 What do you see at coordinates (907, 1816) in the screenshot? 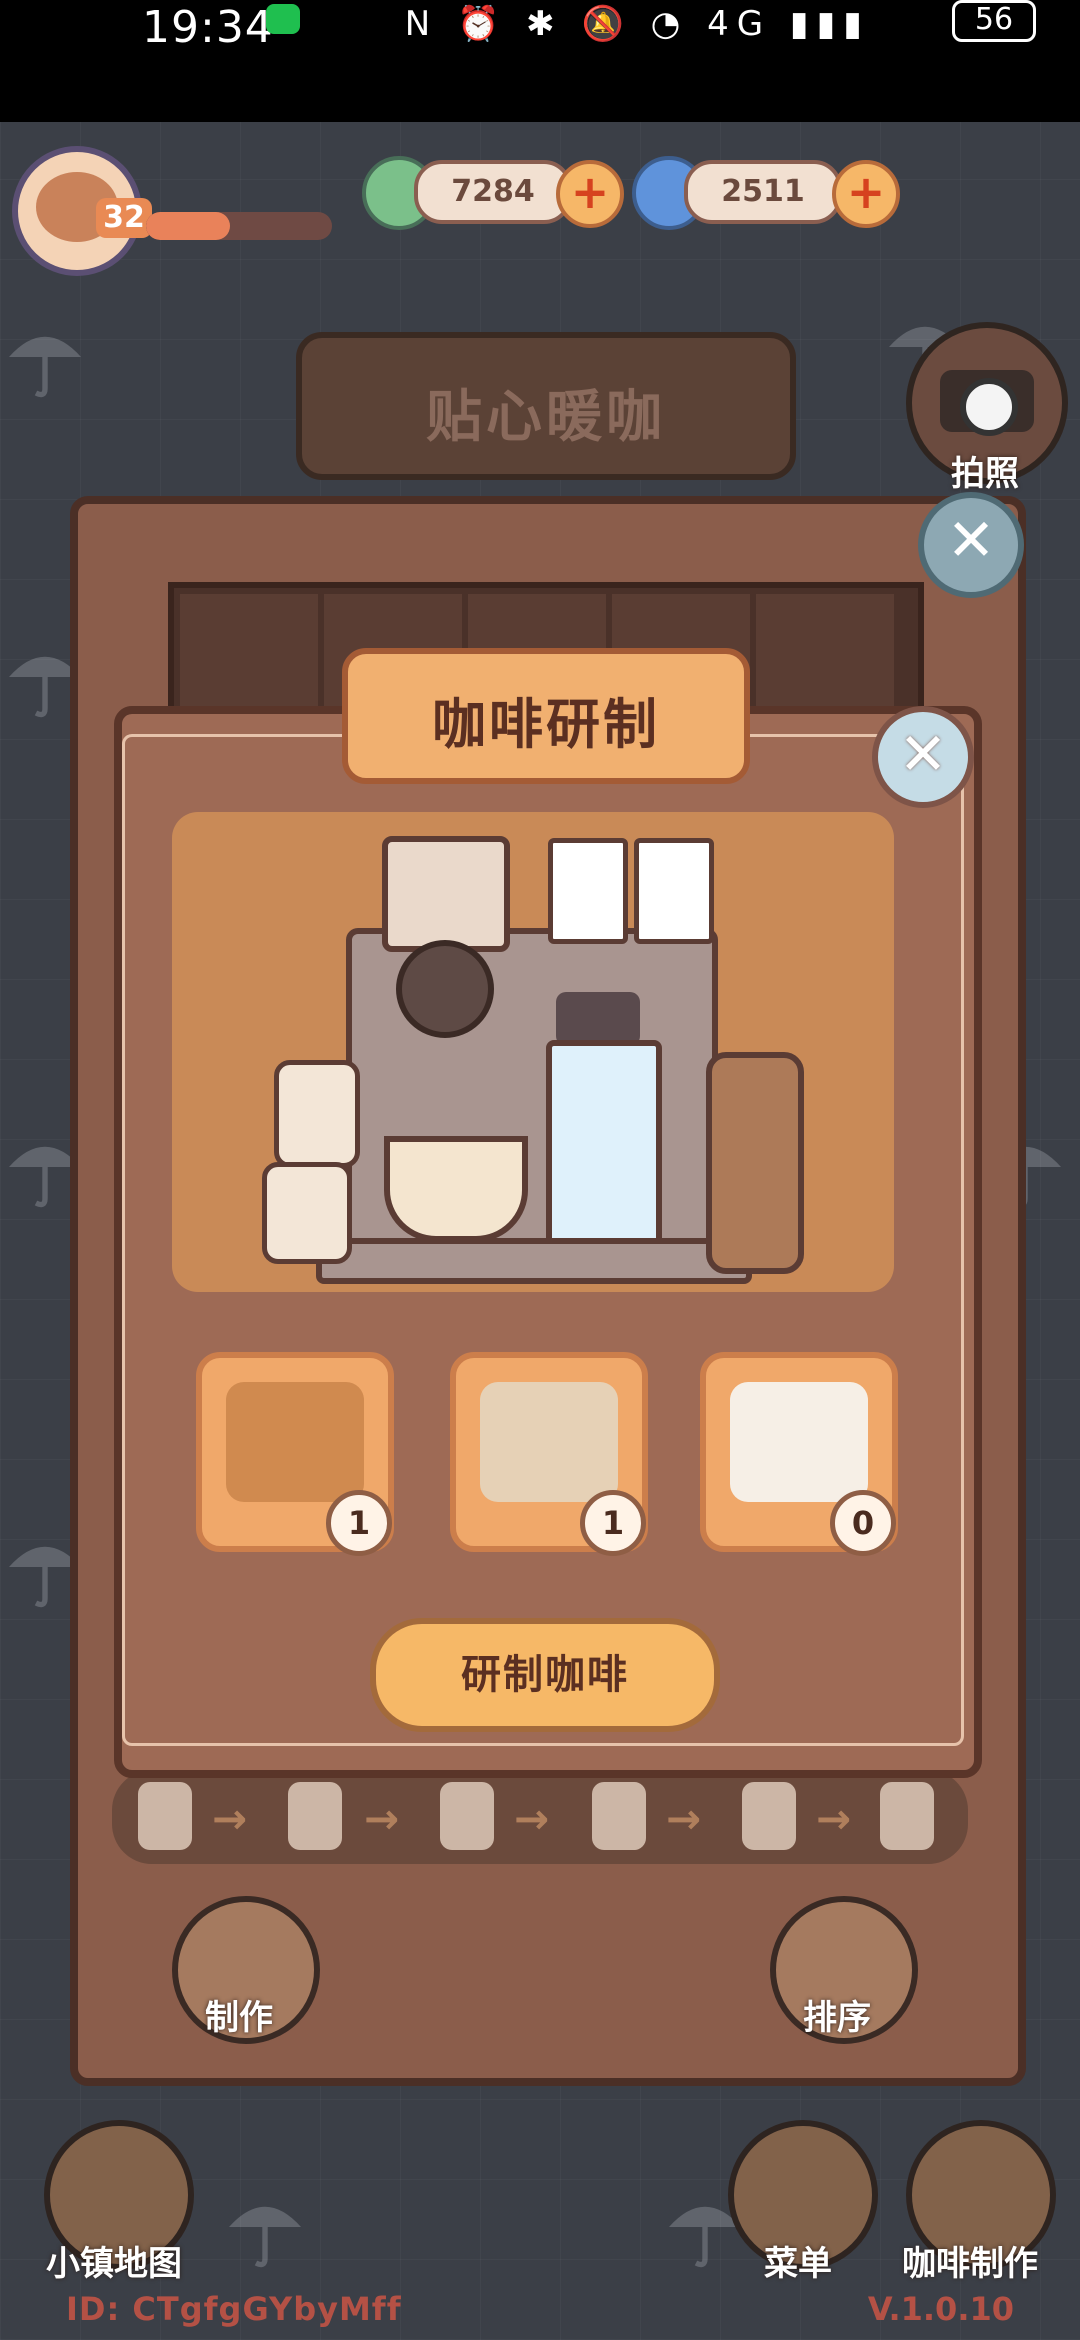
I see `chain-item-pitcher` at bounding box center [907, 1816].